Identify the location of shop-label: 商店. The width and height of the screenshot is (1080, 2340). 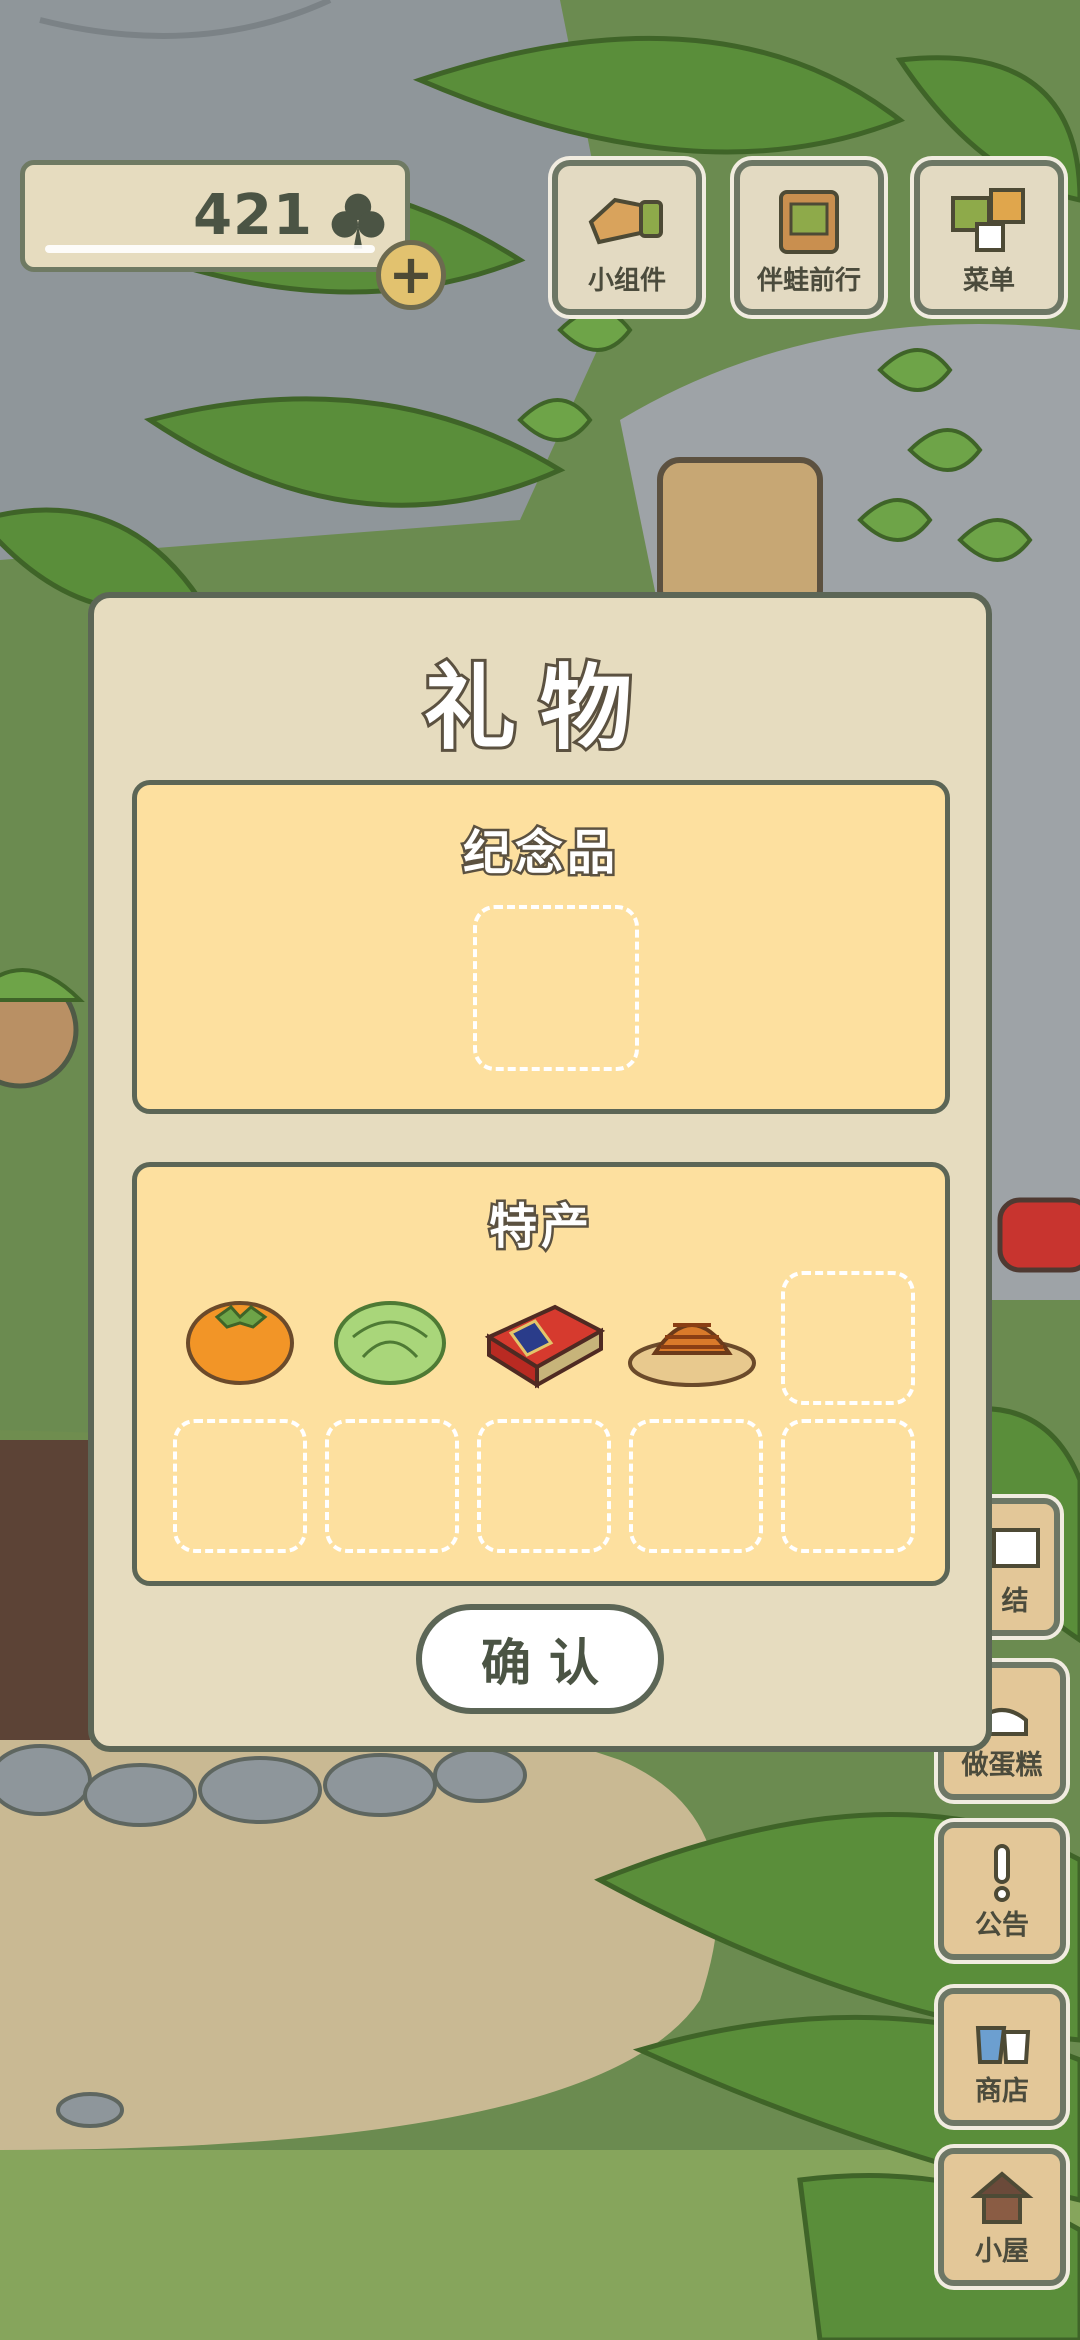
(1002, 2091).